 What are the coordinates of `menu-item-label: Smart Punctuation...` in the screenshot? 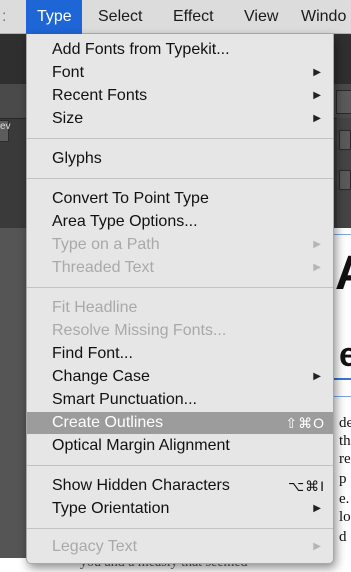 It's located at (124, 399).